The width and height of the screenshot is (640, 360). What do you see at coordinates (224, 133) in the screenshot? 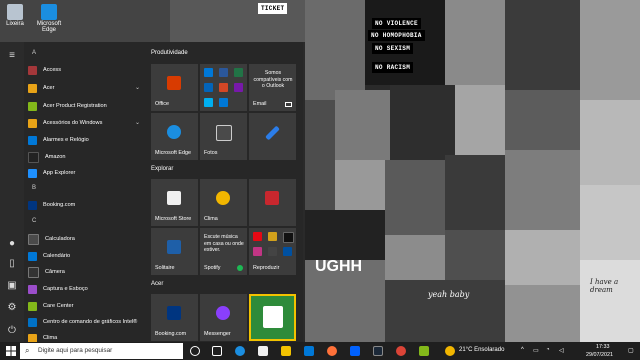
I see `photos-icon` at bounding box center [224, 133].